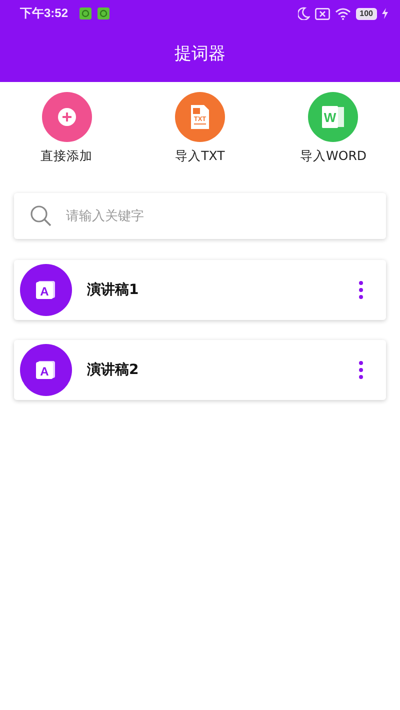  What do you see at coordinates (67, 128) in the screenshot?
I see `import-action: 直接添加` at bounding box center [67, 128].